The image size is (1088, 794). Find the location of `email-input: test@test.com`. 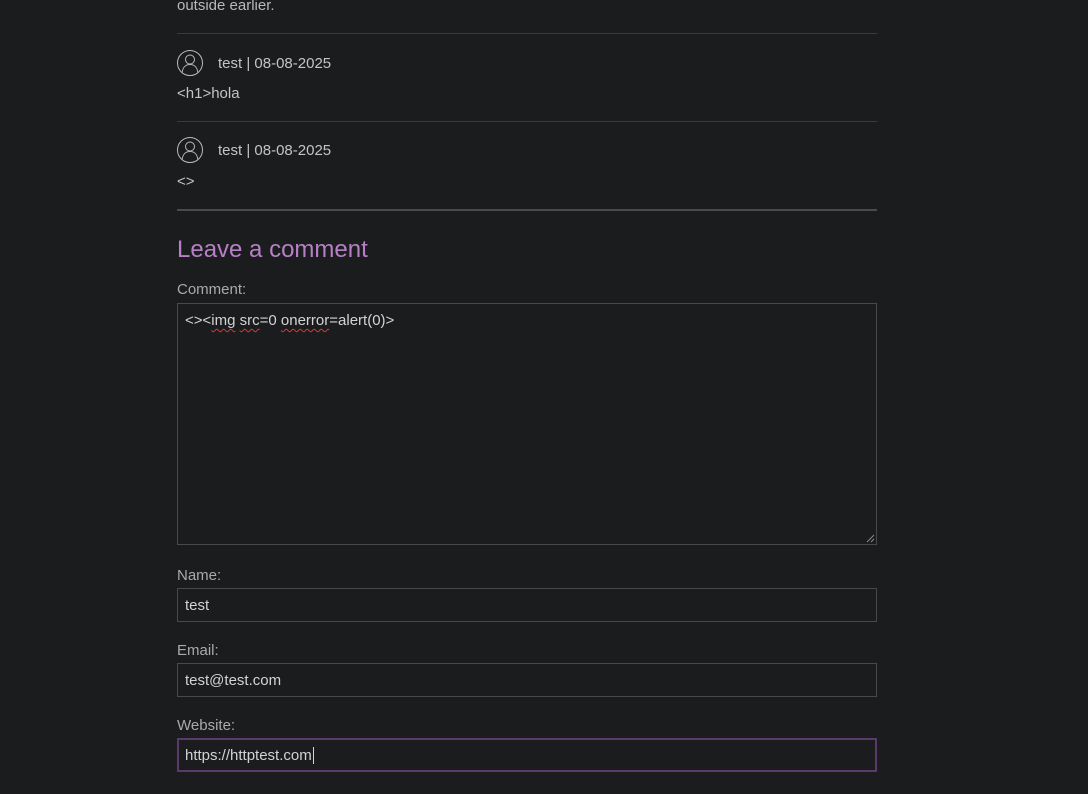

email-input: test@test.com is located at coordinates (527, 680).